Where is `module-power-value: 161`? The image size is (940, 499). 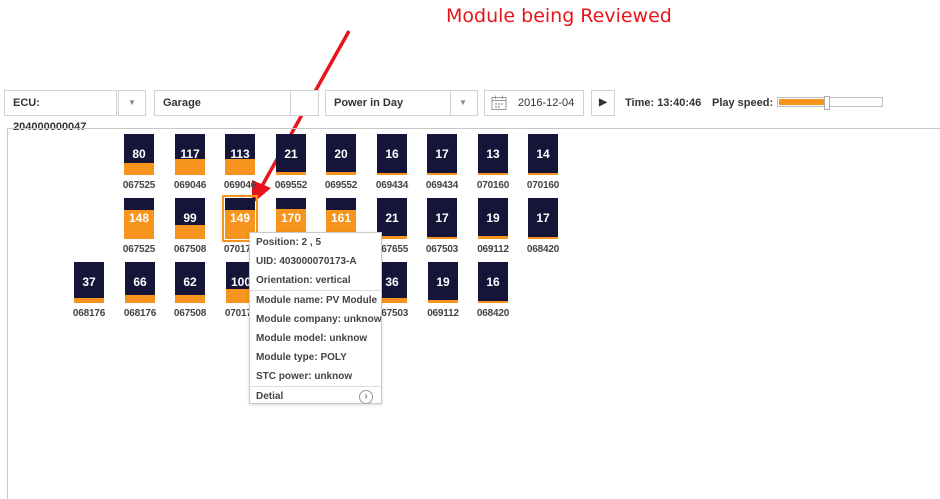
module-power-value: 161 is located at coordinates (341, 218).